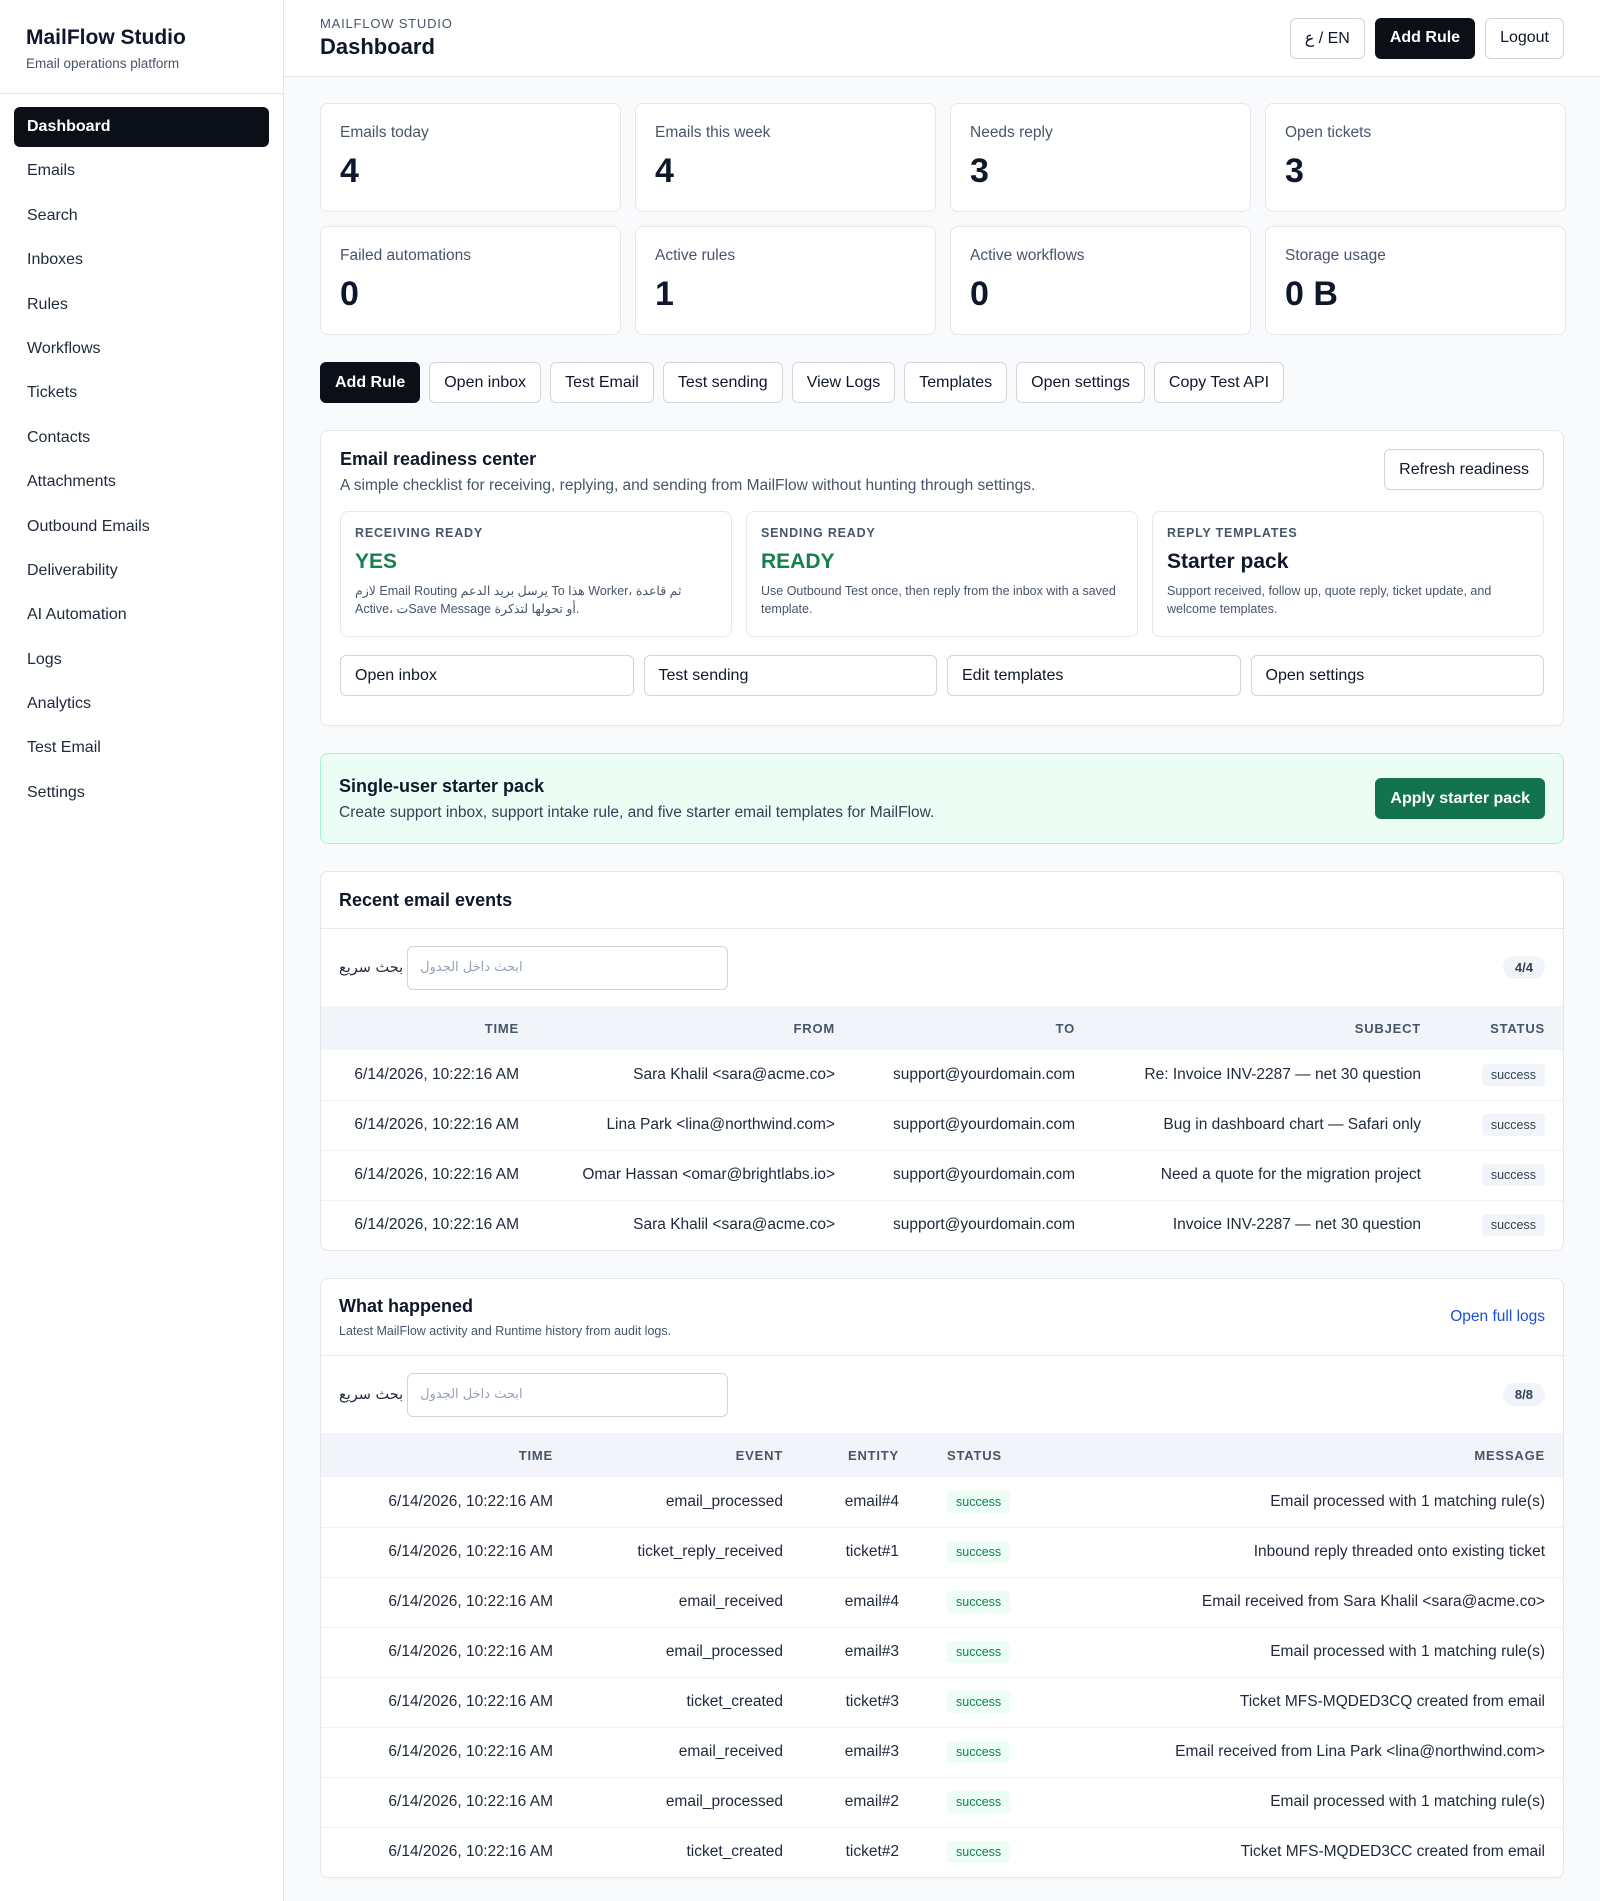 Image resolution: width=1600 pixels, height=1901 pixels. What do you see at coordinates (1094, 675) in the screenshot?
I see `readiness-edit-templates-button: Edit templates` at bounding box center [1094, 675].